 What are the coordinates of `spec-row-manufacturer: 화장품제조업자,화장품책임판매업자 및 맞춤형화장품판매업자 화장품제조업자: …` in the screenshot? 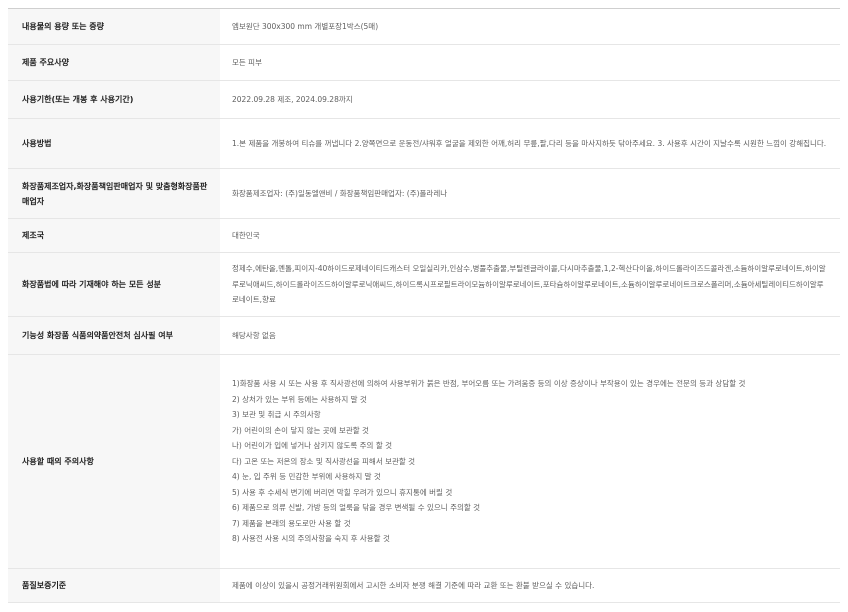 It's located at (424, 193).